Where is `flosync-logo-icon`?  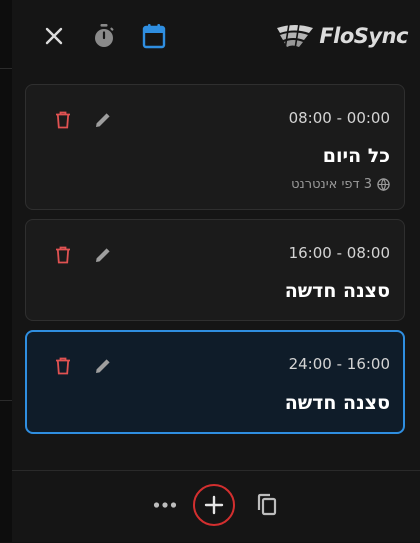
flosync-logo-icon is located at coordinates (295, 36).